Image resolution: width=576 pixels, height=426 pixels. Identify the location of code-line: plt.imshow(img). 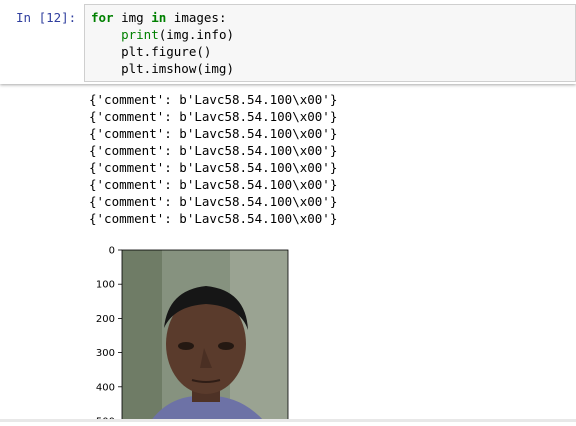
(162, 68).